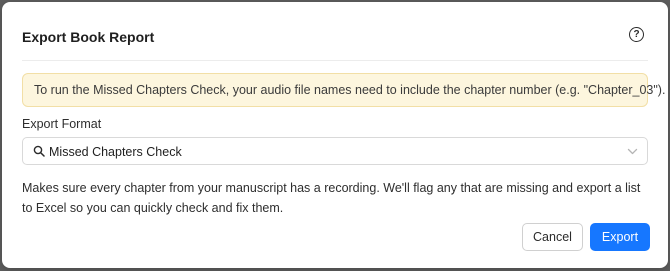 The image size is (670, 271). I want to click on export-format-value: Missed Chapters Check, so click(115, 152).